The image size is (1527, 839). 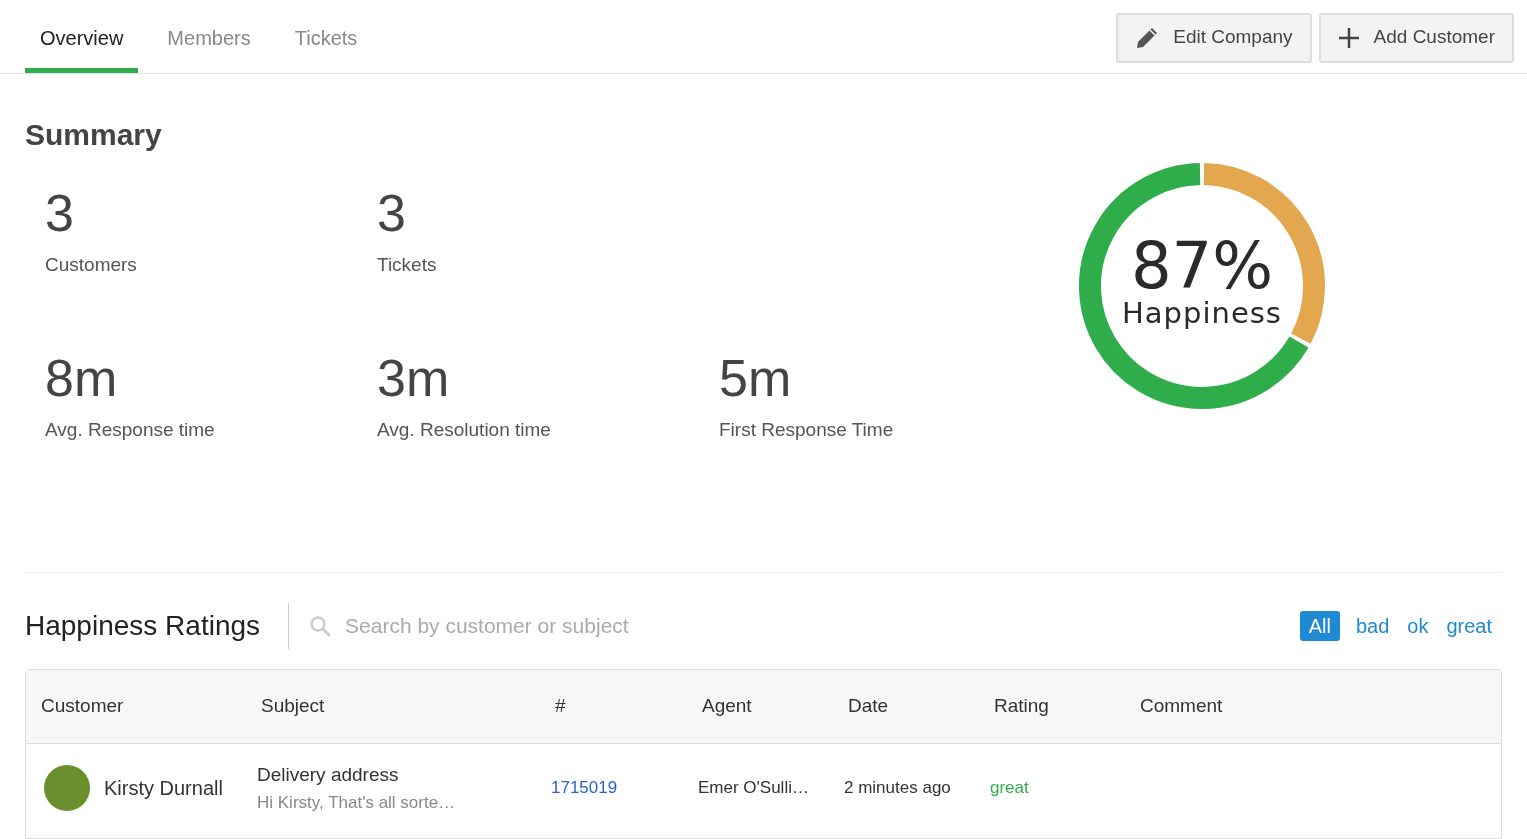 What do you see at coordinates (756, 377) in the screenshot?
I see `stat-value: 5m` at bounding box center [756, 377].